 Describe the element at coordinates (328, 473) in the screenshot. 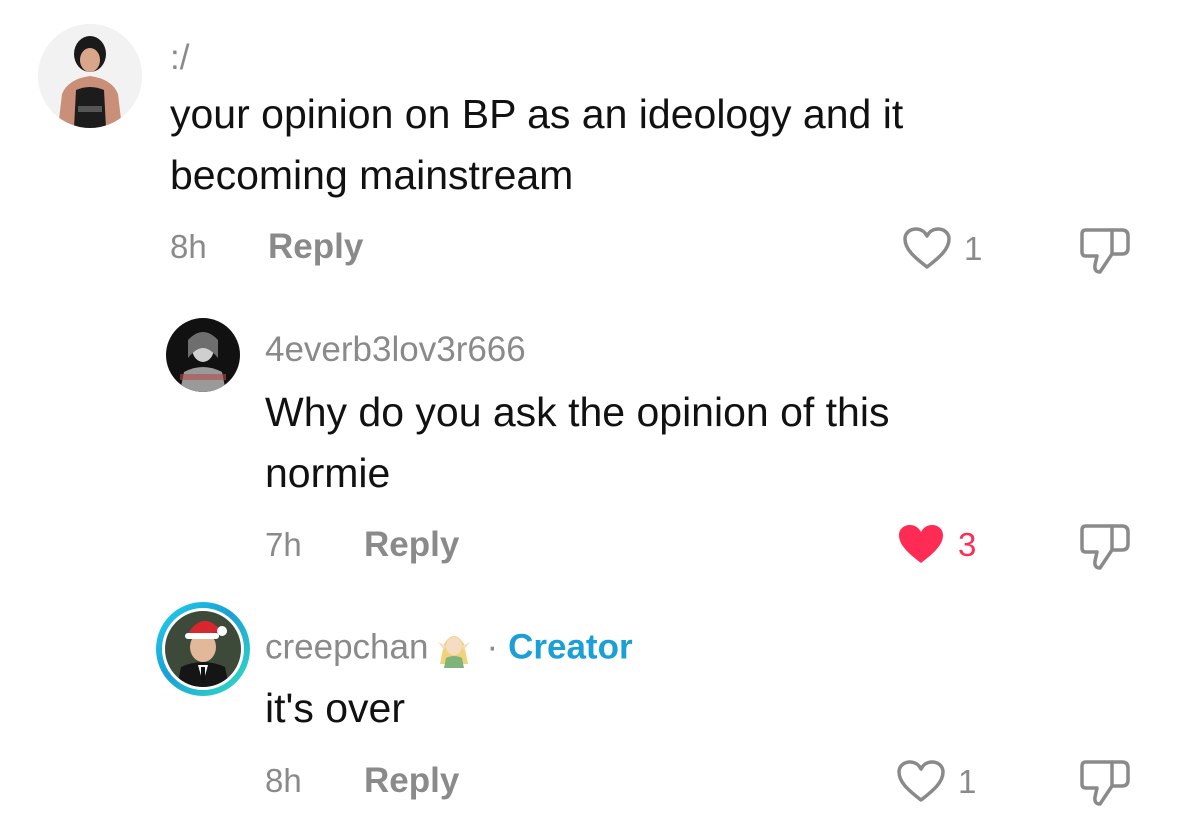

I see `comment-text-line: normie` at that location.